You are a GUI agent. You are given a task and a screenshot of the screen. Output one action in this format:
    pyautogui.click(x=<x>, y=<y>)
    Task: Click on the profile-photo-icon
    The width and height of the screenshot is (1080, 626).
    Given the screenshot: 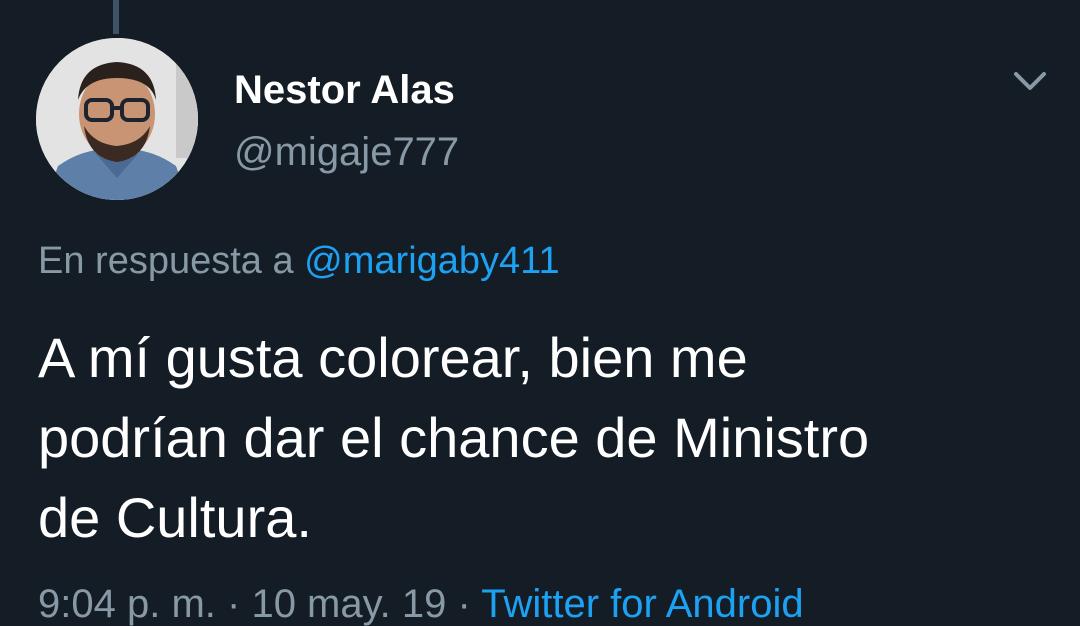 What is the action you would take?
    pyautogui.click(x=117, y=119)
    